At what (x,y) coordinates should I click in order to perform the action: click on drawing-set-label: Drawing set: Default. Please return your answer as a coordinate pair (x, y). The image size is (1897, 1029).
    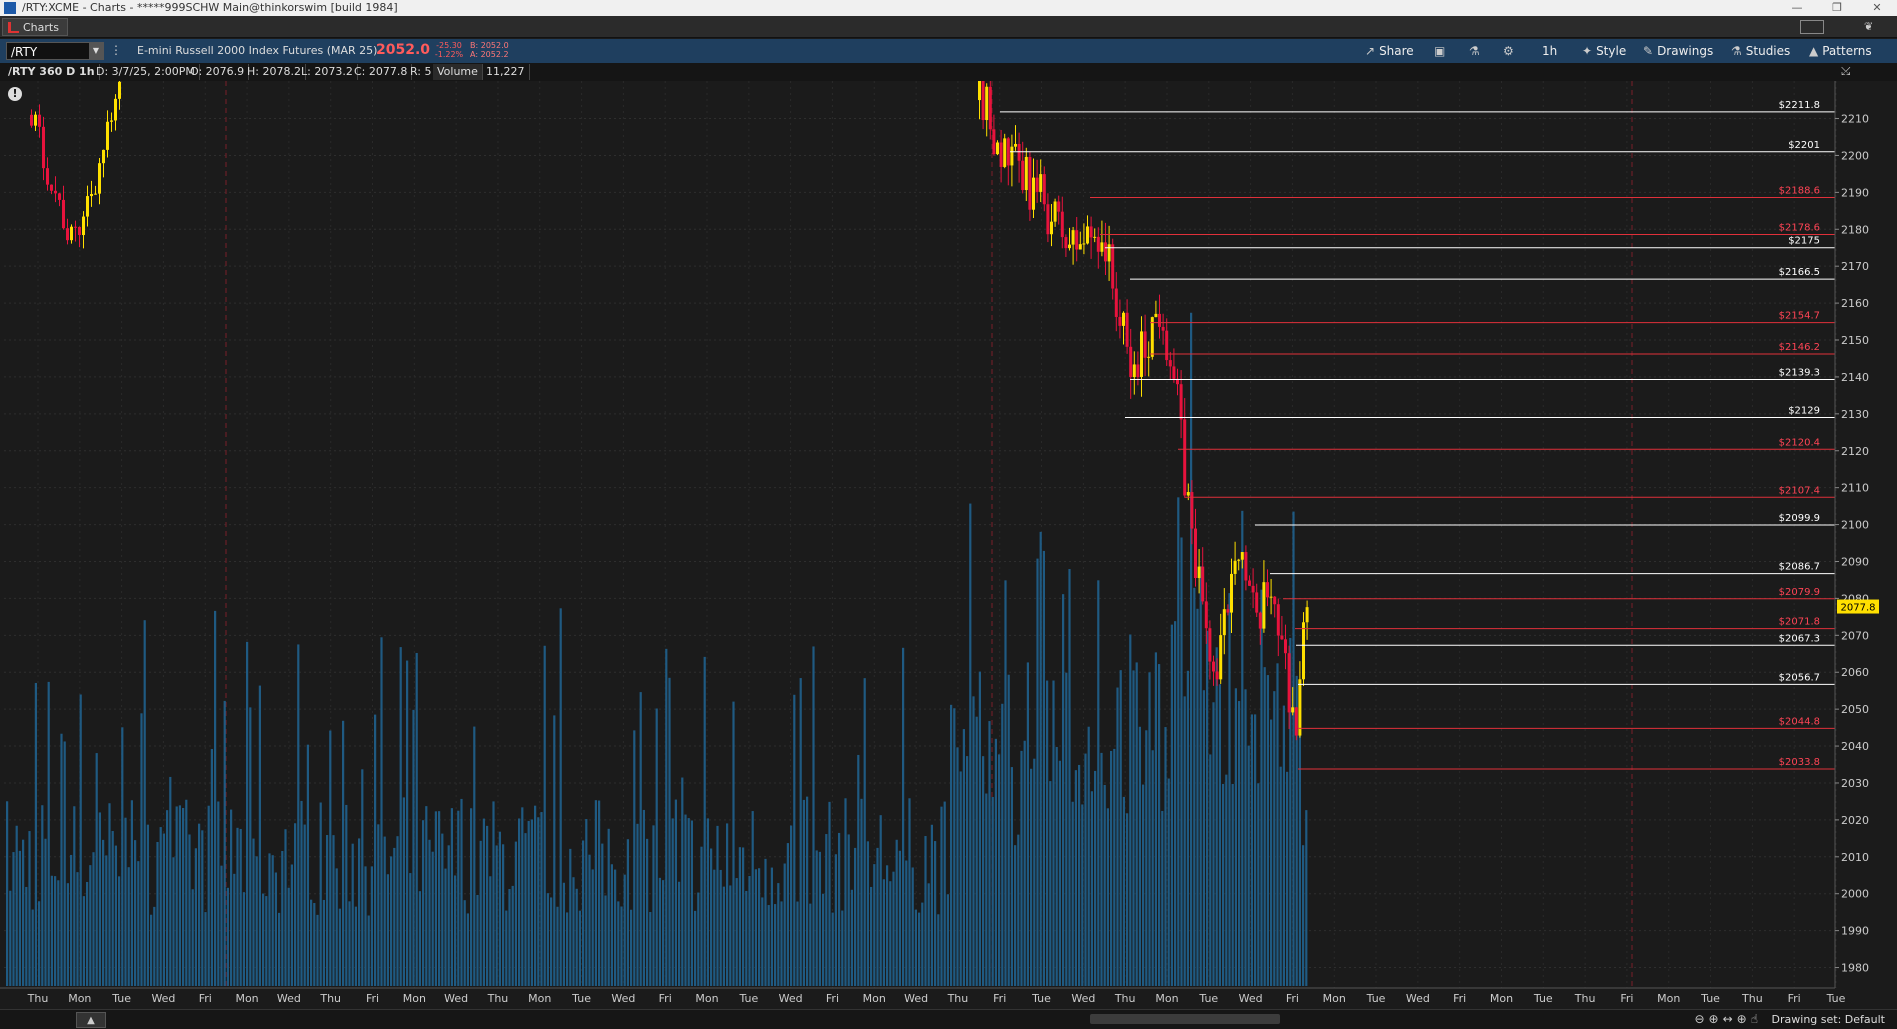
    Looking at the image, I should click on (1828, 1019).